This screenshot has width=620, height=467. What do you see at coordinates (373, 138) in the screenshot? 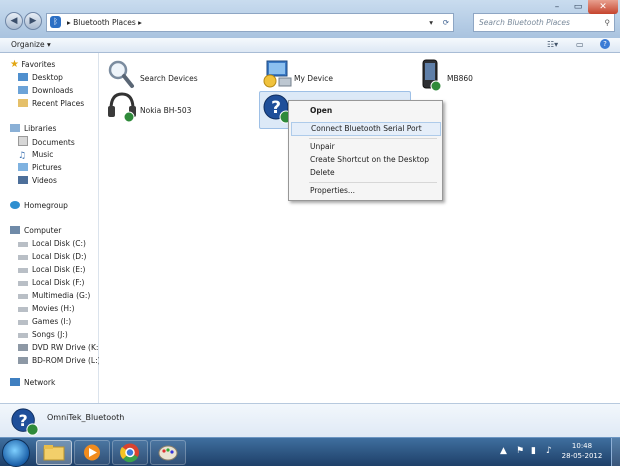
I see `menu-separator` at bounding box center [373, 138].